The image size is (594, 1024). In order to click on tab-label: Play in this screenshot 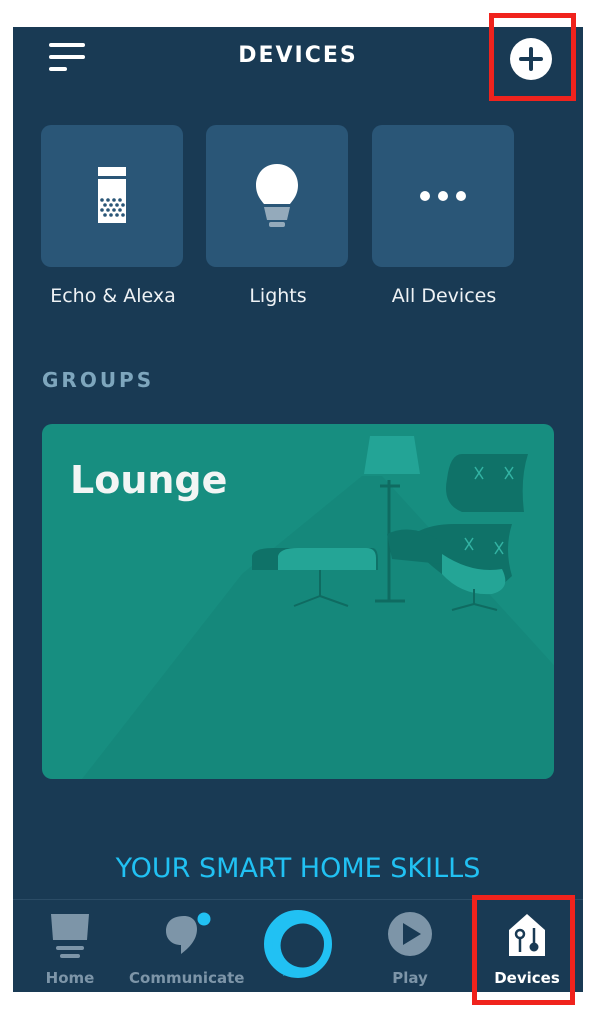, I will do `click(410, 978)`.